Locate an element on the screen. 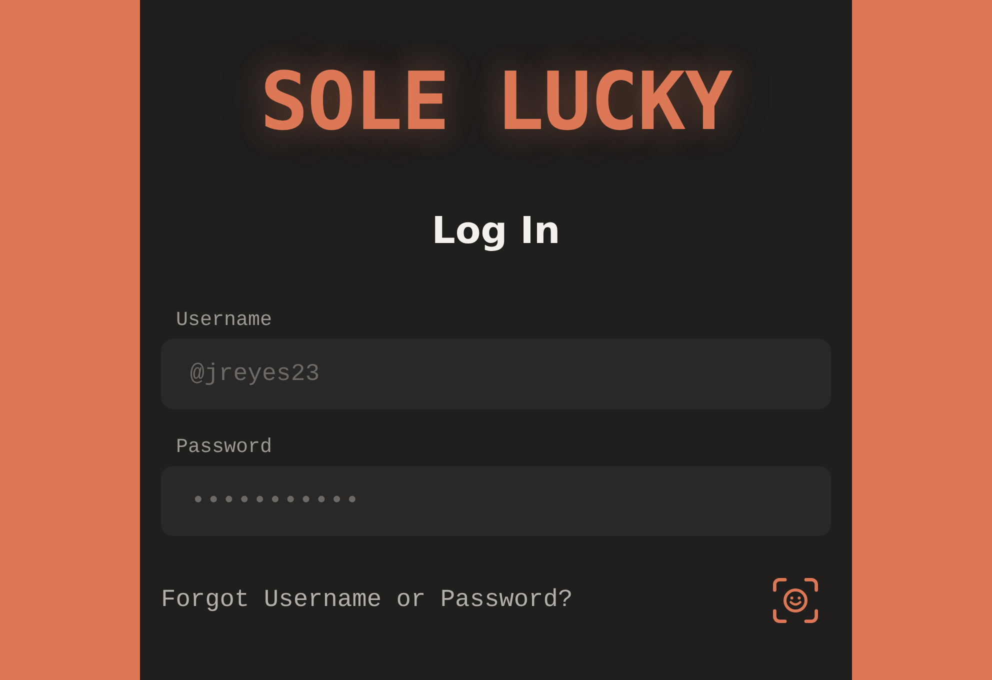  field-label: Password is located at coordinates (224, 448).